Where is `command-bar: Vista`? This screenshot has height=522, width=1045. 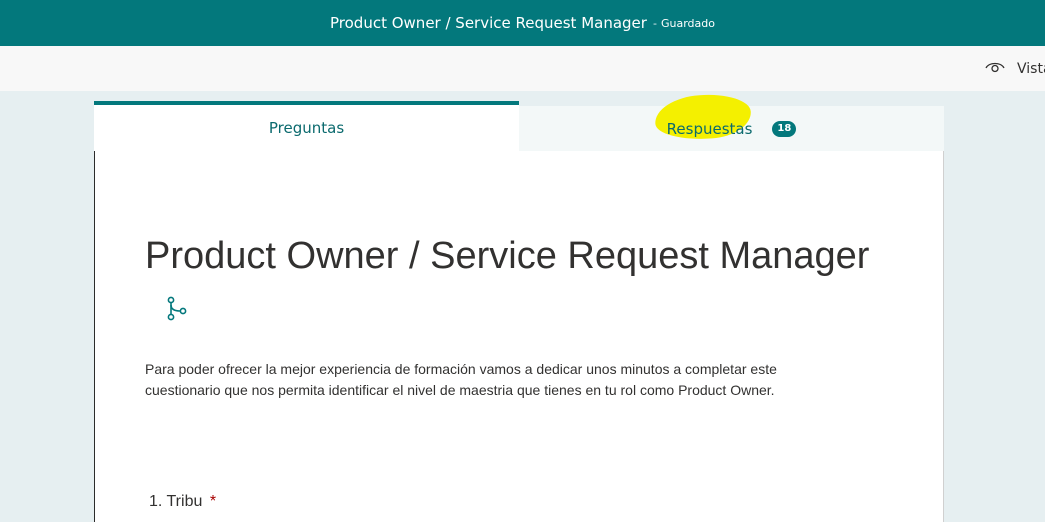
command-bar: Vista is located at coordinates (522, 68).